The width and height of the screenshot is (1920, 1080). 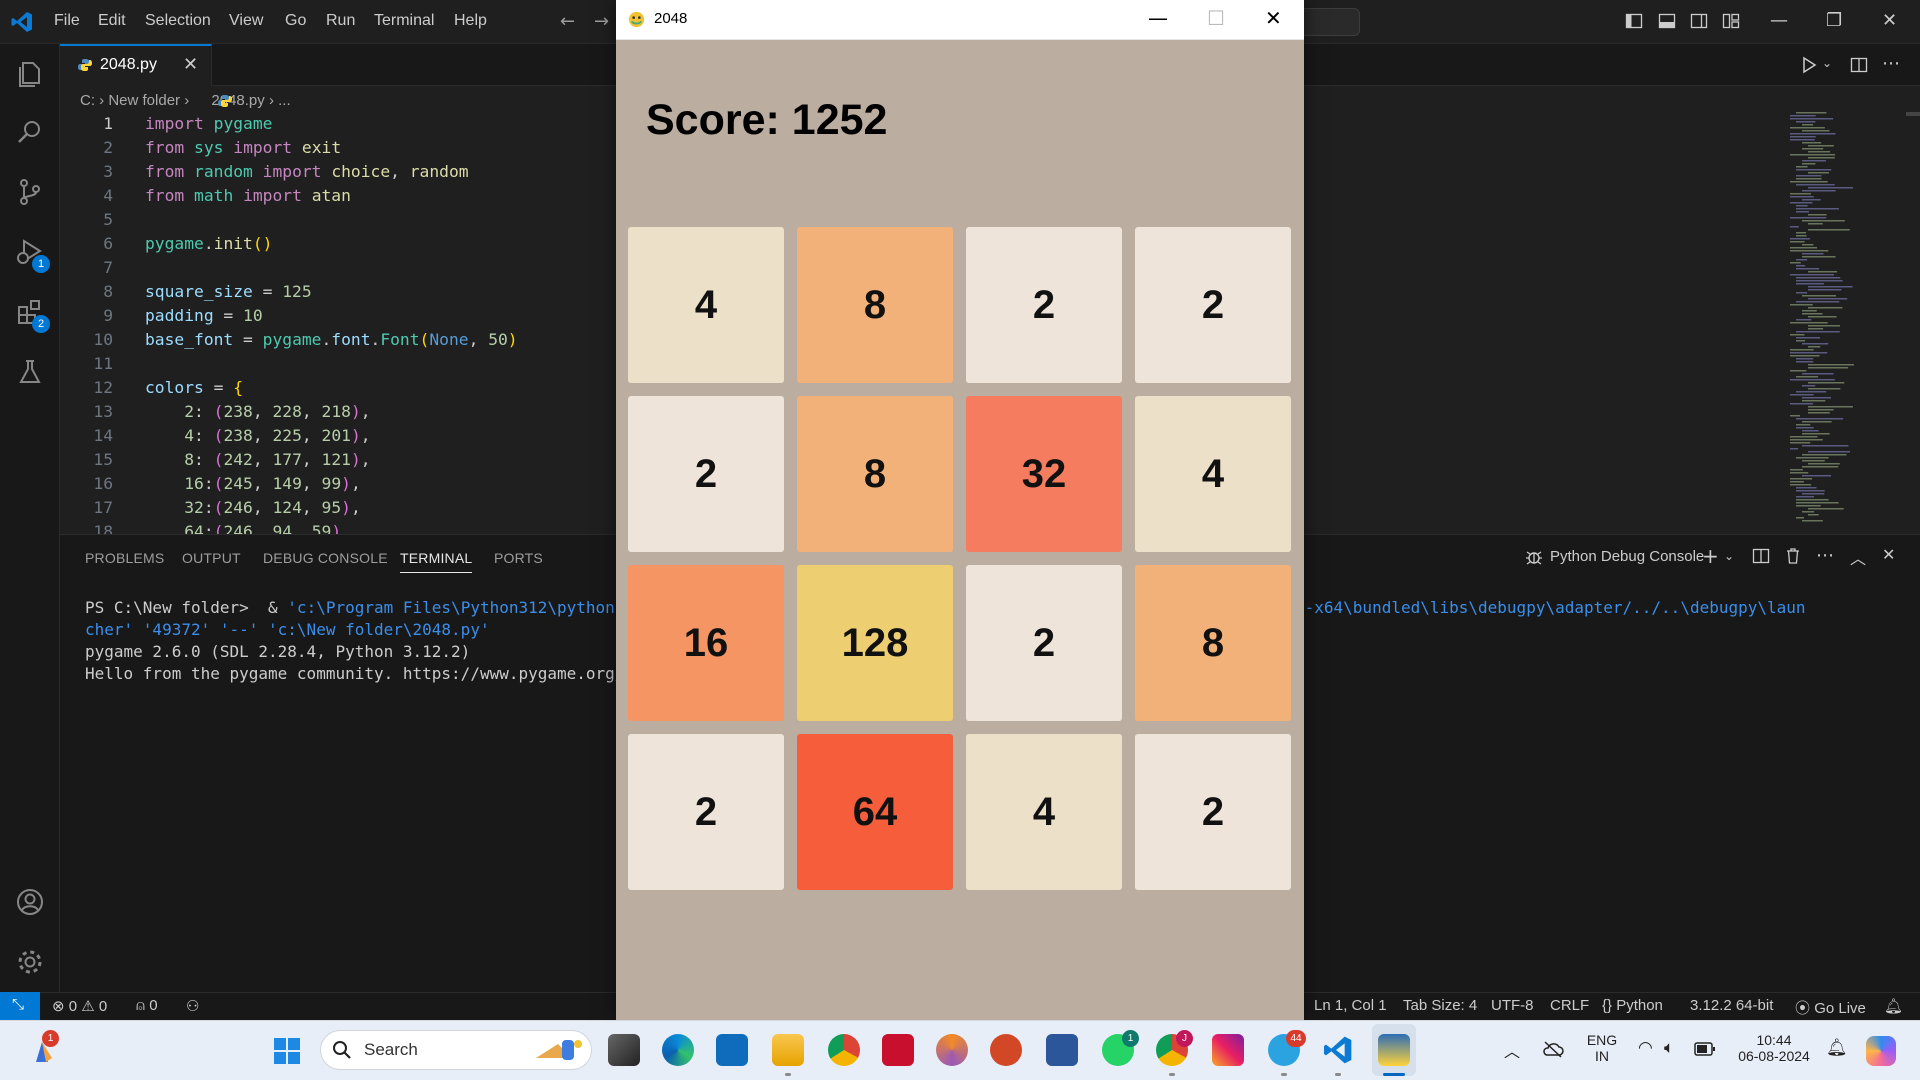 What do you see at coordinates (1569, 1005) in the screenshot?
I see `status-eol: CRLF` at bounding box center [1569, 1005].